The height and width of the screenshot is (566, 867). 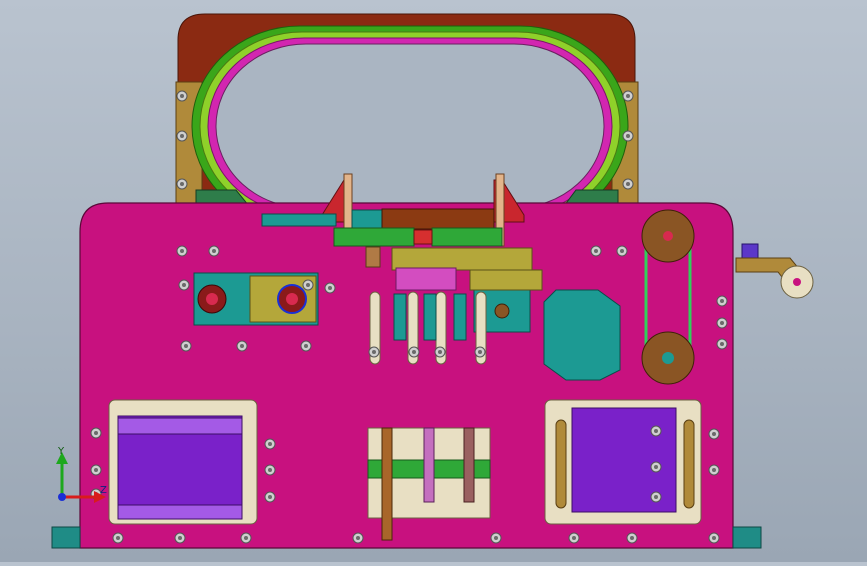 I want to click on cylinder-right, so click(x=460, y=317).